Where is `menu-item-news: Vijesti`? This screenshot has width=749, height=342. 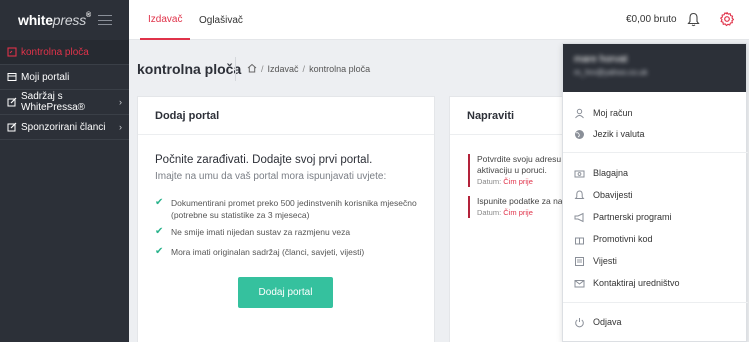
menu-item-news: Vijesti is located at coordinates (655, 261).